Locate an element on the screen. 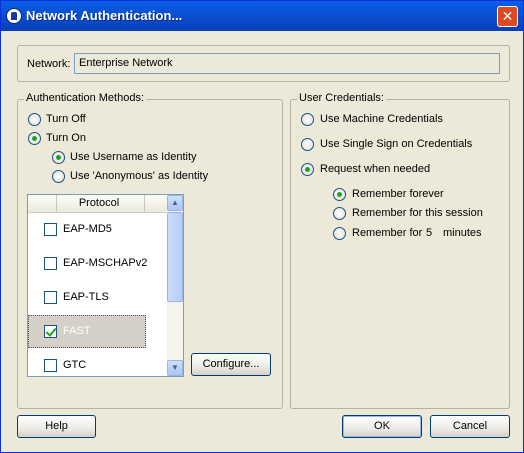  header-divider is located at coordinates (144, 203).